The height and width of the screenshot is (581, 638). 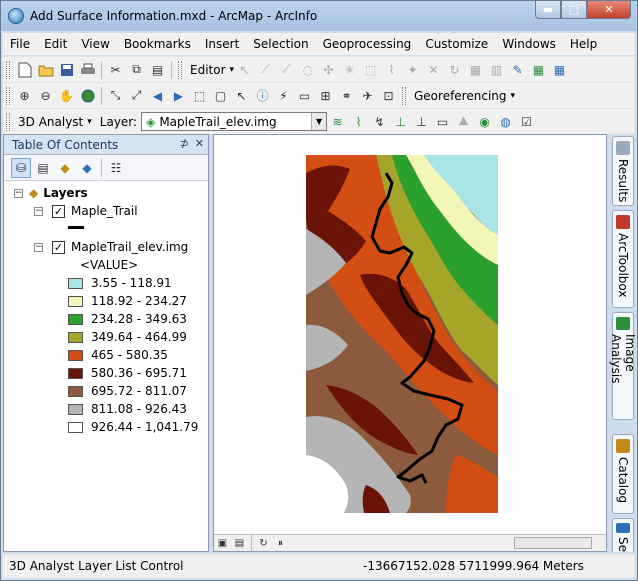 What do you see at coordinates (178, 96) in the screenshot?
I see `forward-extent-icon: ▶` at bounding box center [178, 96].